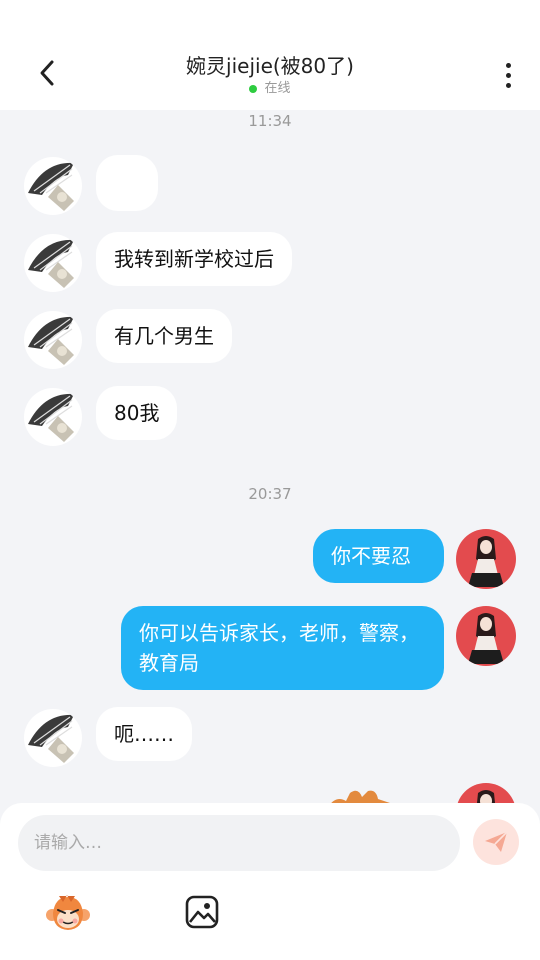 The image size is (540, 960). I want to click on monkey-face-icon, so click(68, 912).